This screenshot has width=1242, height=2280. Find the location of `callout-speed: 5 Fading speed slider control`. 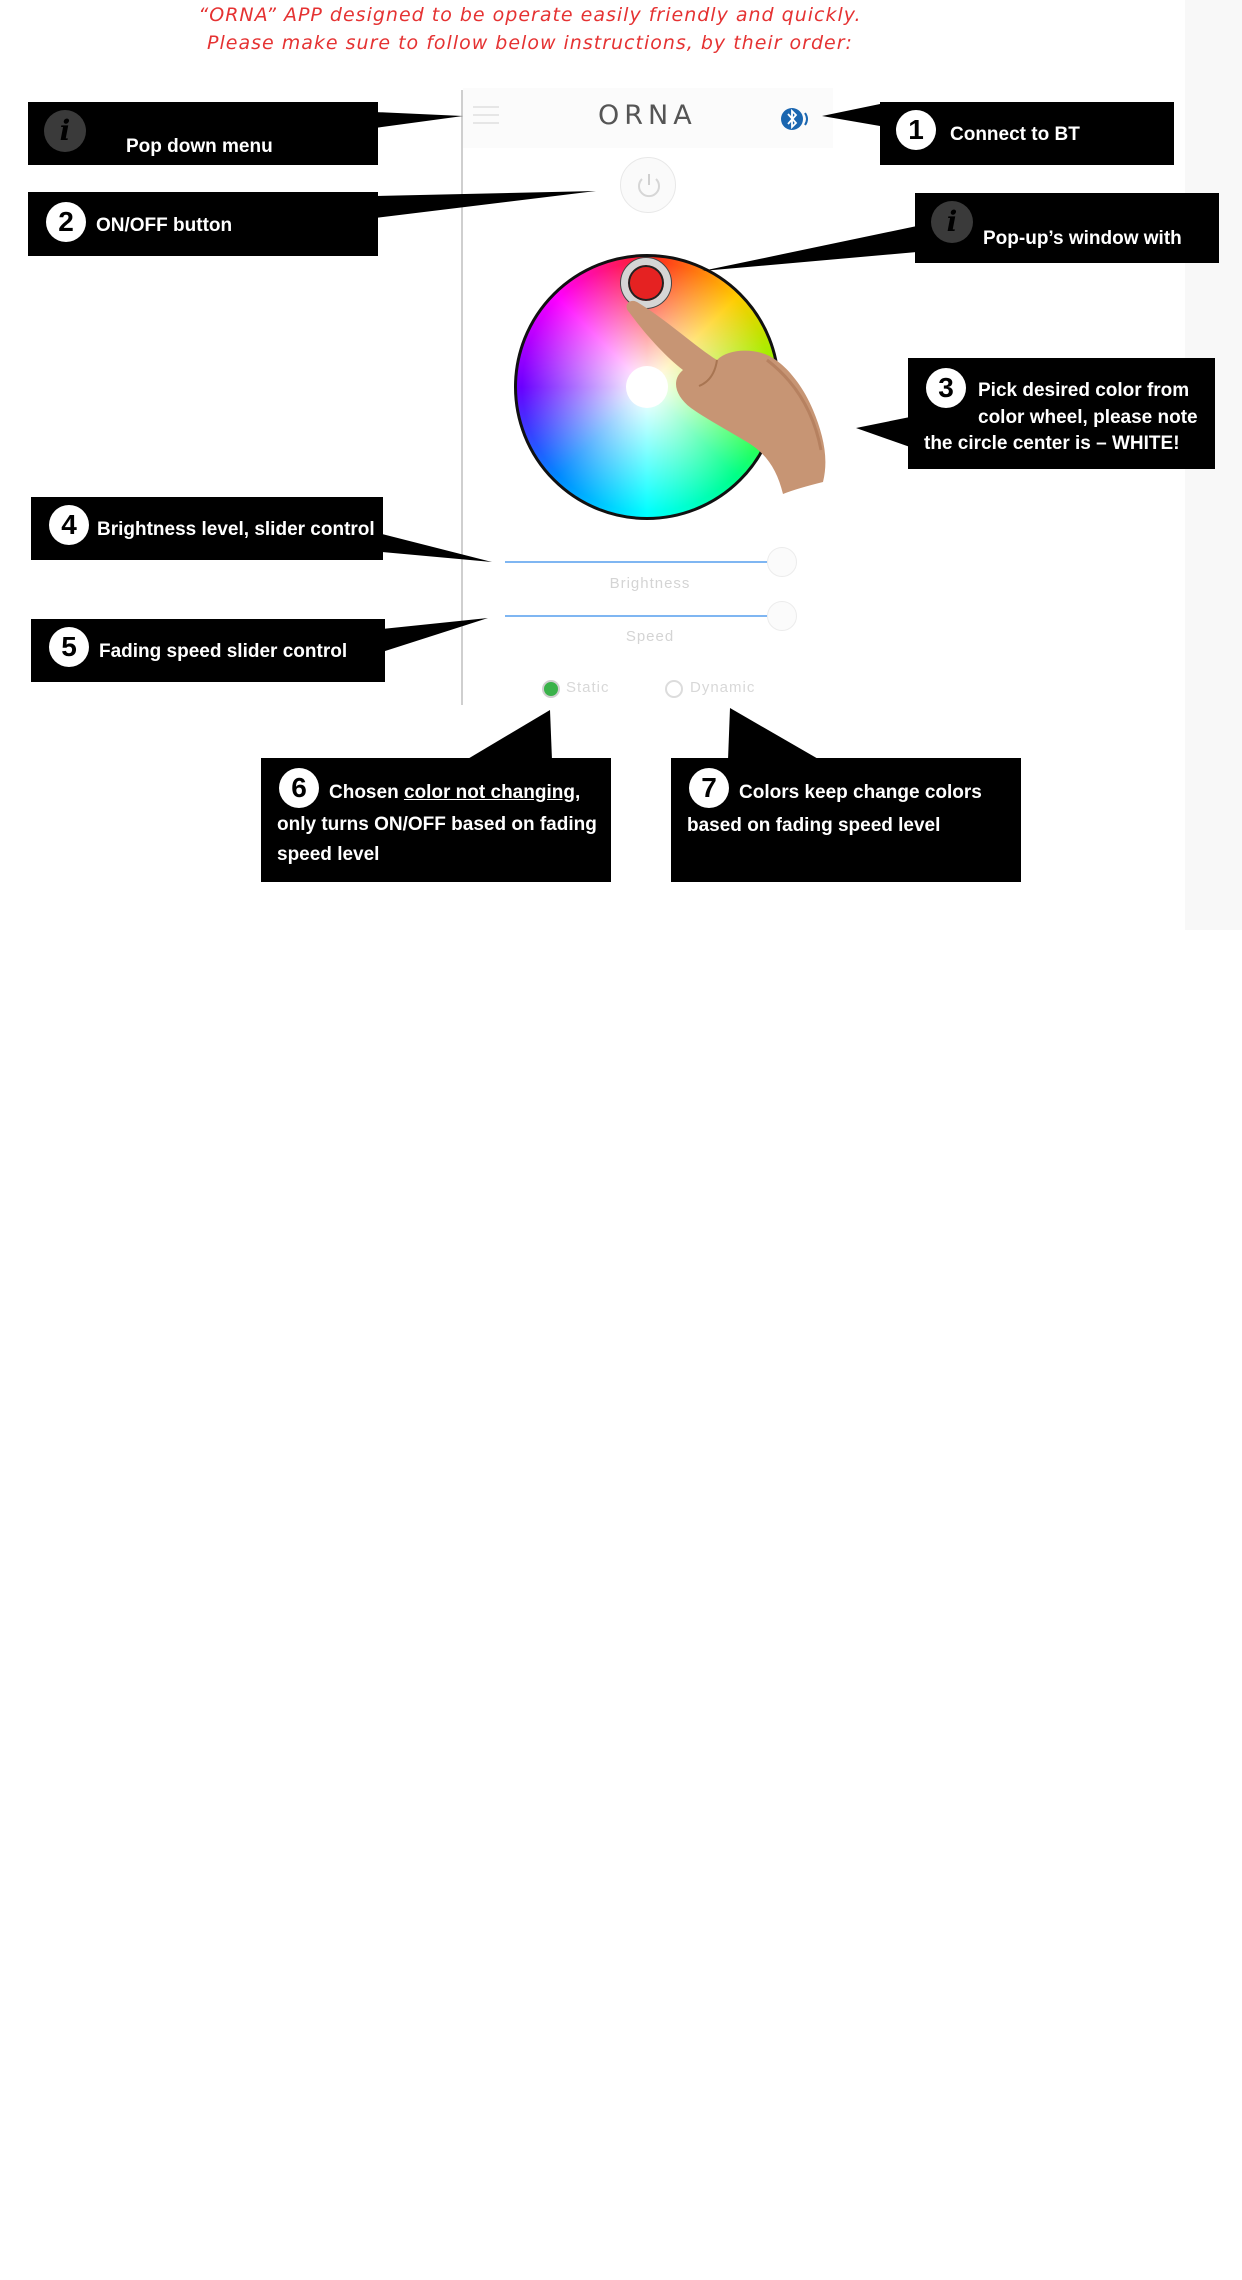

callout-speed: 5 Fading speed slider control is located at coordinates (208, 650).